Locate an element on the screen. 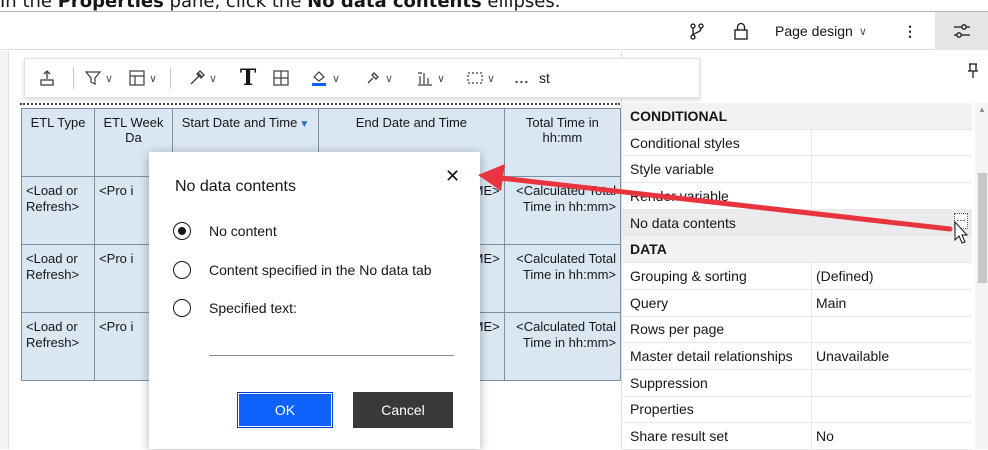 Image resolution: width=988 pixels, height=450 pixels. property-row-rows-per-page: Rows per page is located at coordinates (797, 330).